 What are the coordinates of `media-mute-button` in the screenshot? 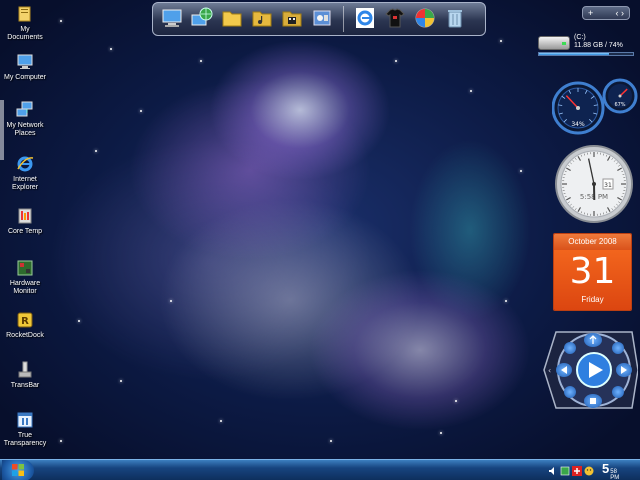 It's located at (570, 392).